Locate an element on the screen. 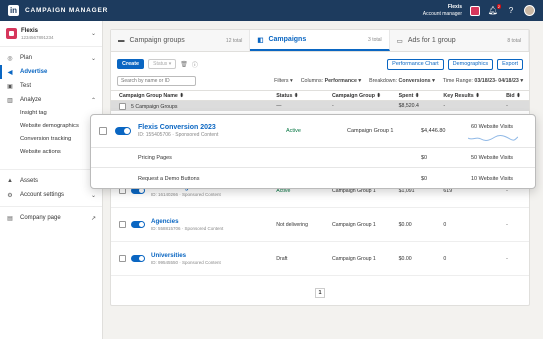  column-header-group: Campaign Group ⬍ is located at coordinates (365, 96).